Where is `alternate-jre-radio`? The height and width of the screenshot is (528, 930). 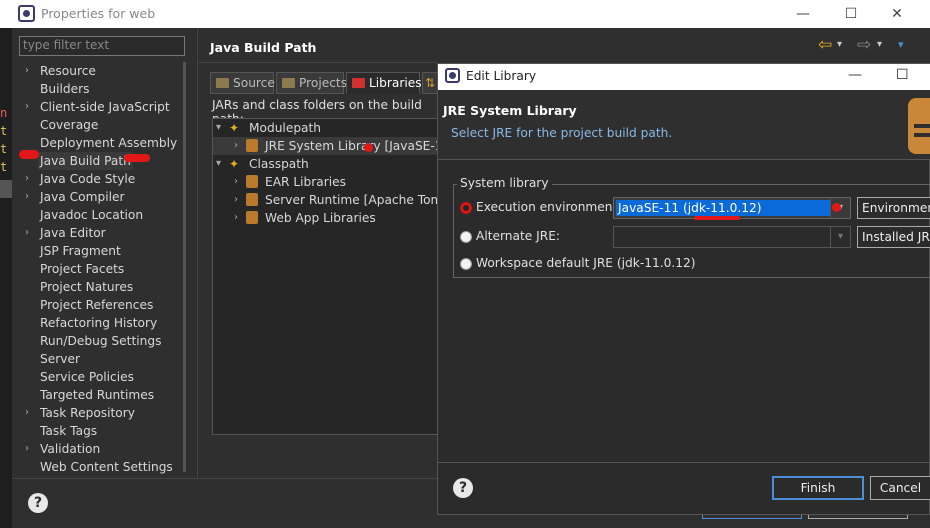 alternate-jre-radio is located at coordinates (466, 237).